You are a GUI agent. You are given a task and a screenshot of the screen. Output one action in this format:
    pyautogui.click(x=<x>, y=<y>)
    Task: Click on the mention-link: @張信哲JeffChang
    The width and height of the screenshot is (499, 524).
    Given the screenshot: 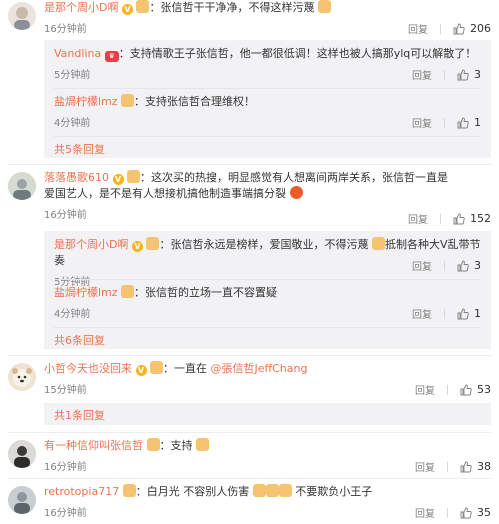 What is the action you would take?
    pyautogui.click(x=259, y=368)
    